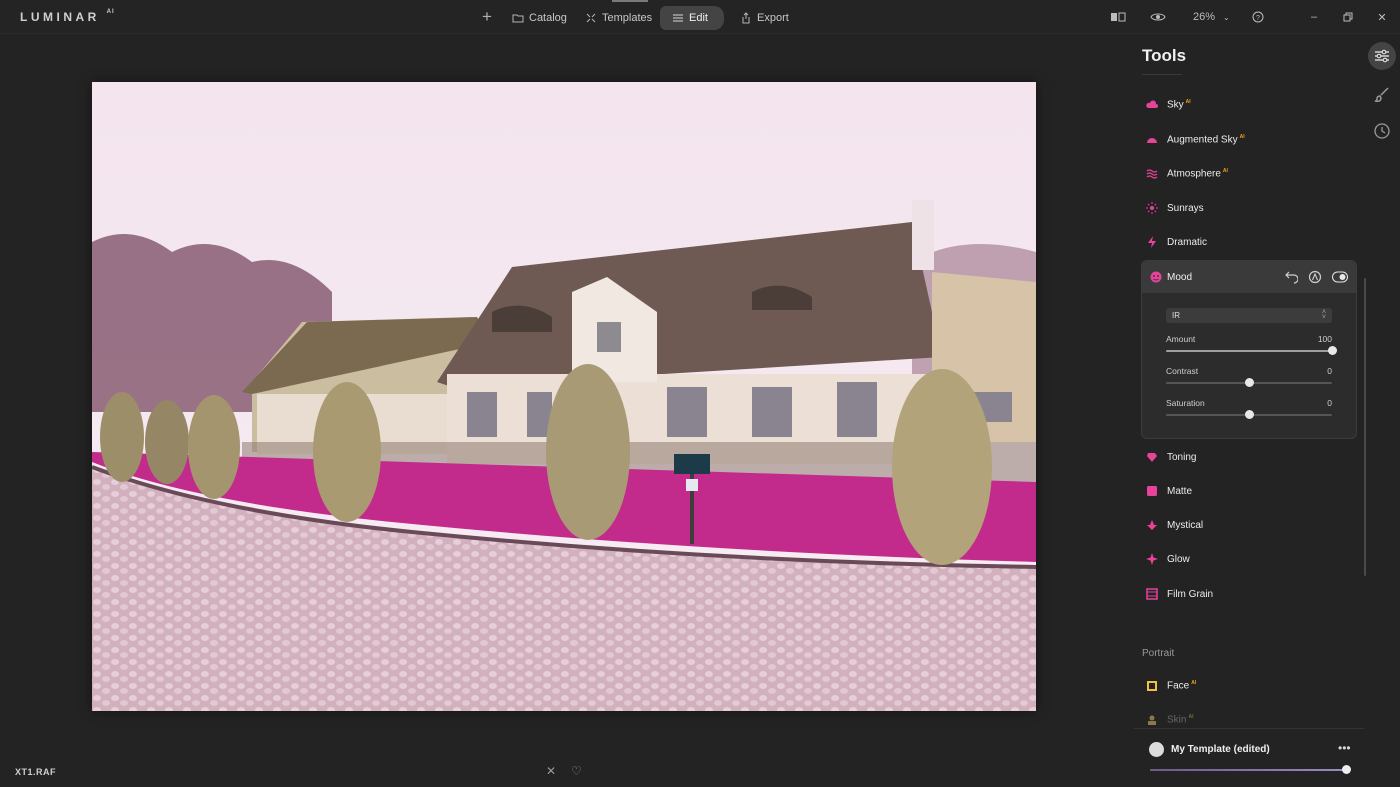  What do you see at coordinates (1156, 749) in the screenshot?
I see `template-thumbnail` at bounding box center [1156, 749].